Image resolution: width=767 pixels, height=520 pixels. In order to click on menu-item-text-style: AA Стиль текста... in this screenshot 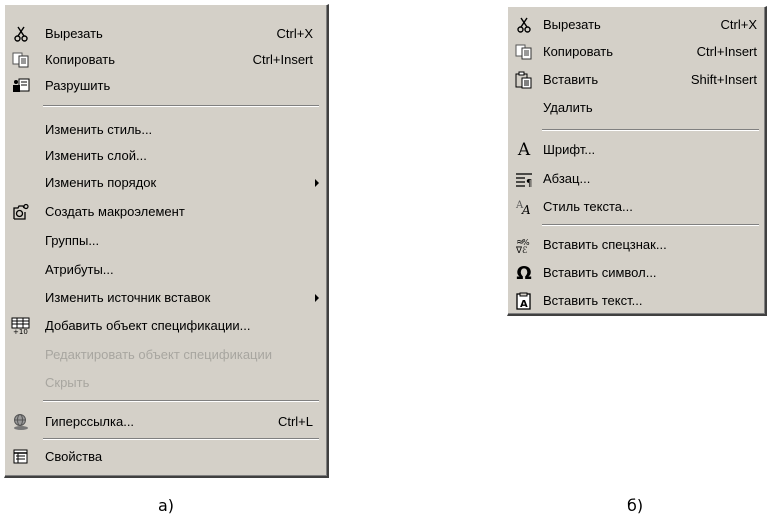, I will do `click(636, 207)`.